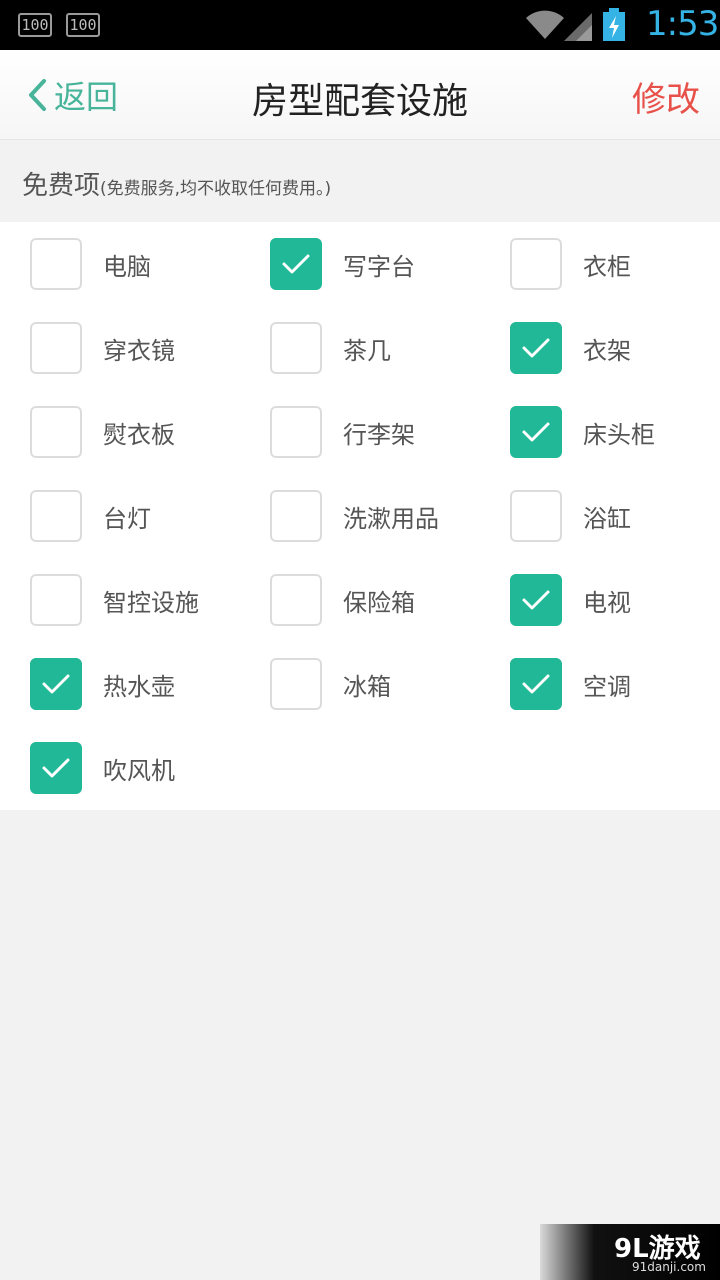 Image resolution: width=720 pixels, height=1280 pixels. I want to click on amenity-label: 浴缸, so click(607, 518).